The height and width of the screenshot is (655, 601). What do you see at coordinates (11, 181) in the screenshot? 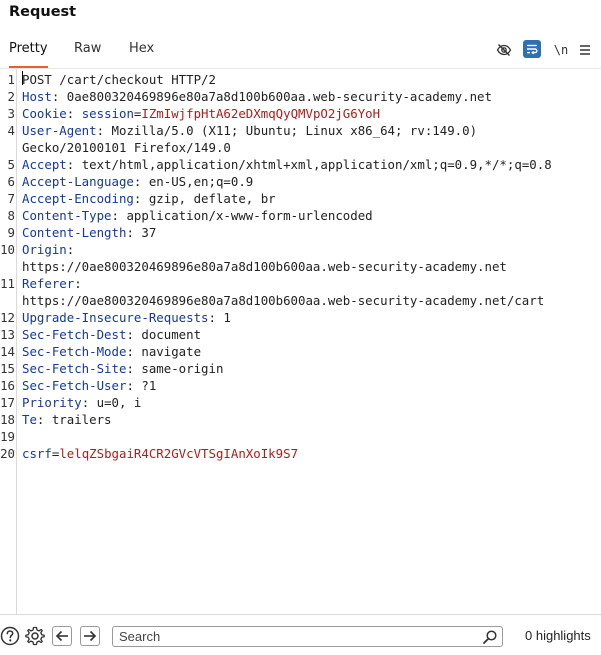
I see `line-number: 6` at bounding box center [11, 181].